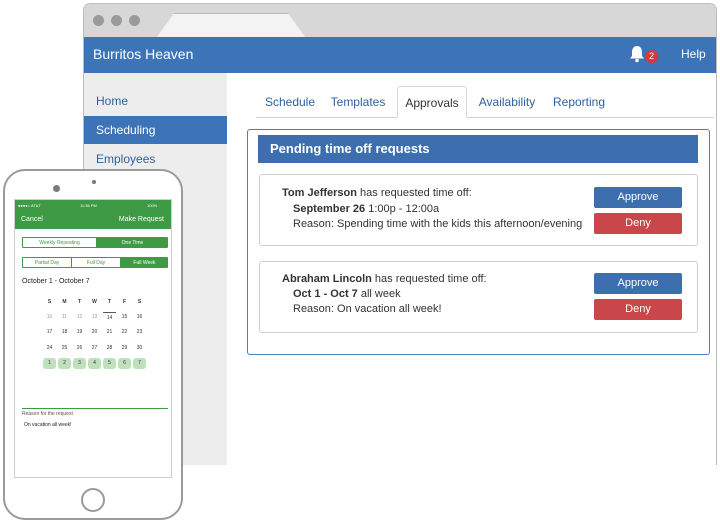  I want to click on request-date-line: Oct 1 - Oct 7 all week, so click(347, 294).